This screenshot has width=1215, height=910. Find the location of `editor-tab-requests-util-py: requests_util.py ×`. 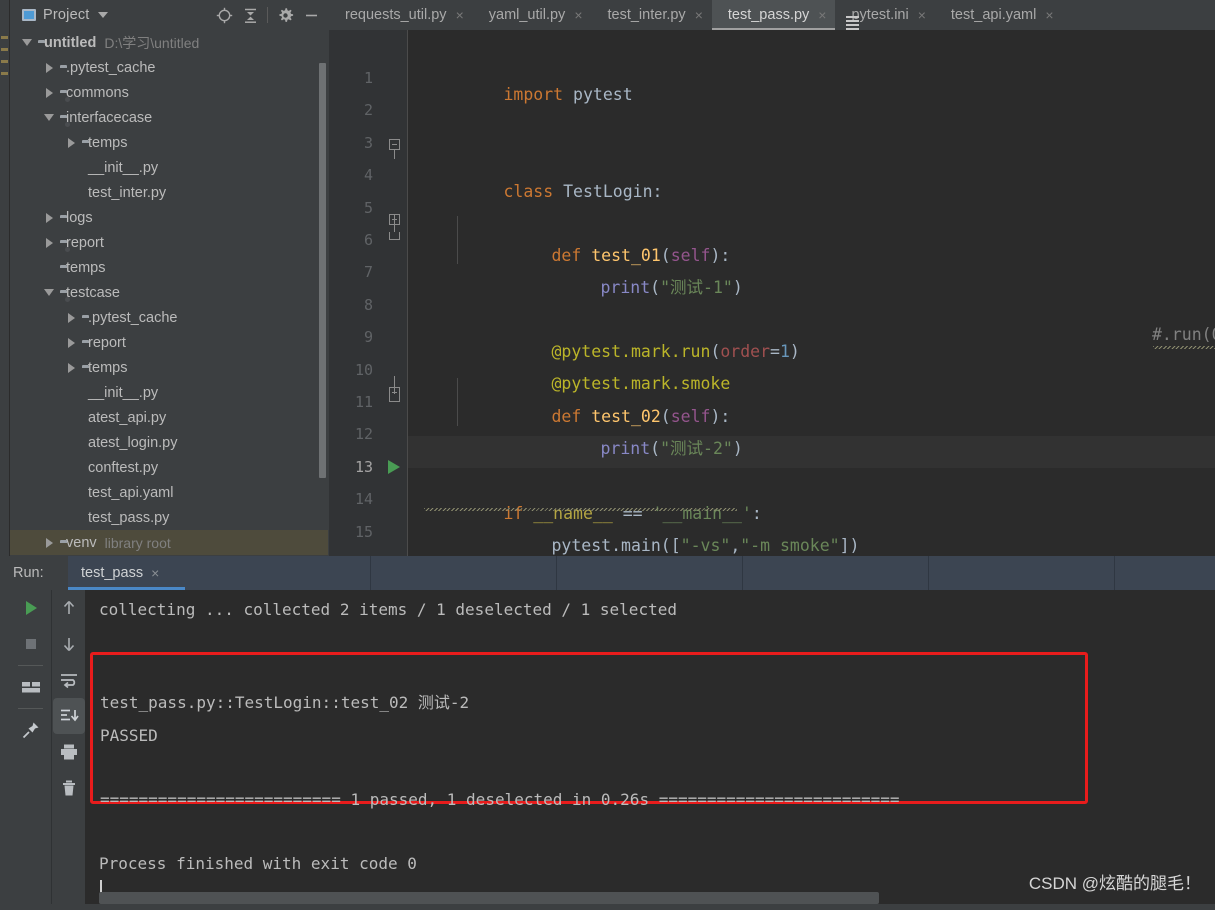

editor-tab-requests-util-py: requests_util.py × is located at coordinates (401, 15).